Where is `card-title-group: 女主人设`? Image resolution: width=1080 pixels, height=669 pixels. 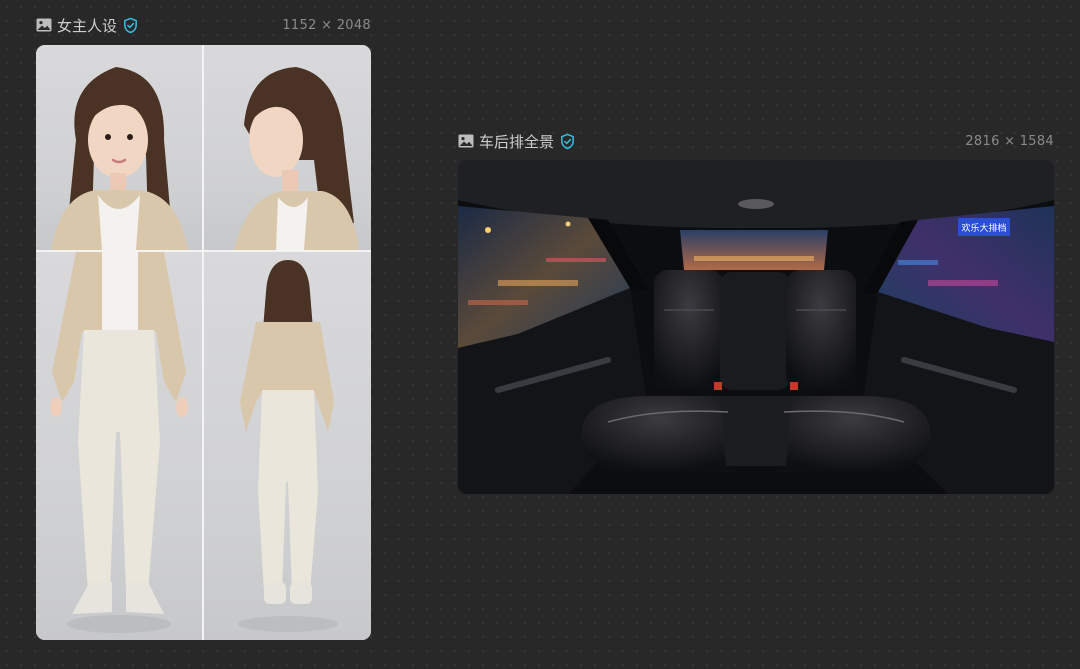 card-title-group: 女主人设 is located at coordinates (87, 25).